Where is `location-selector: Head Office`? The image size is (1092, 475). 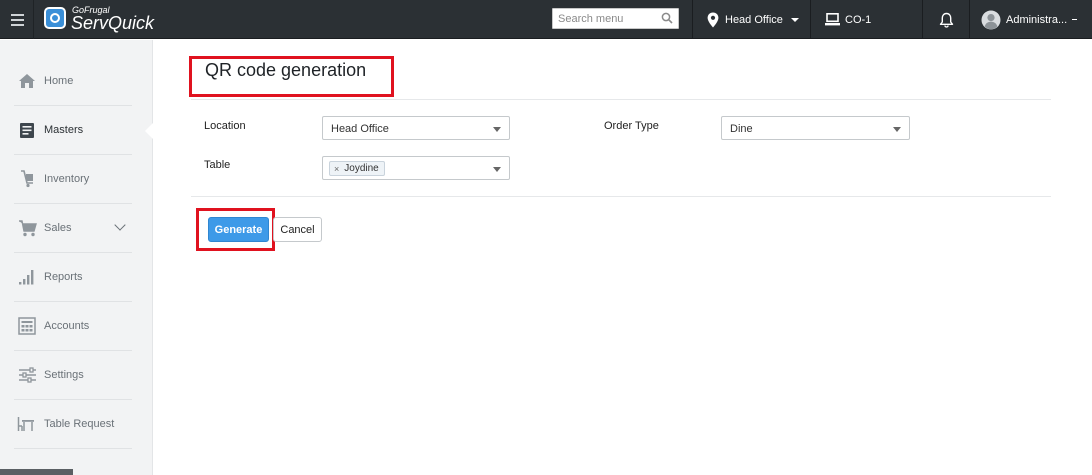 location-selector: Head Office is located at coordinates (753, 19).